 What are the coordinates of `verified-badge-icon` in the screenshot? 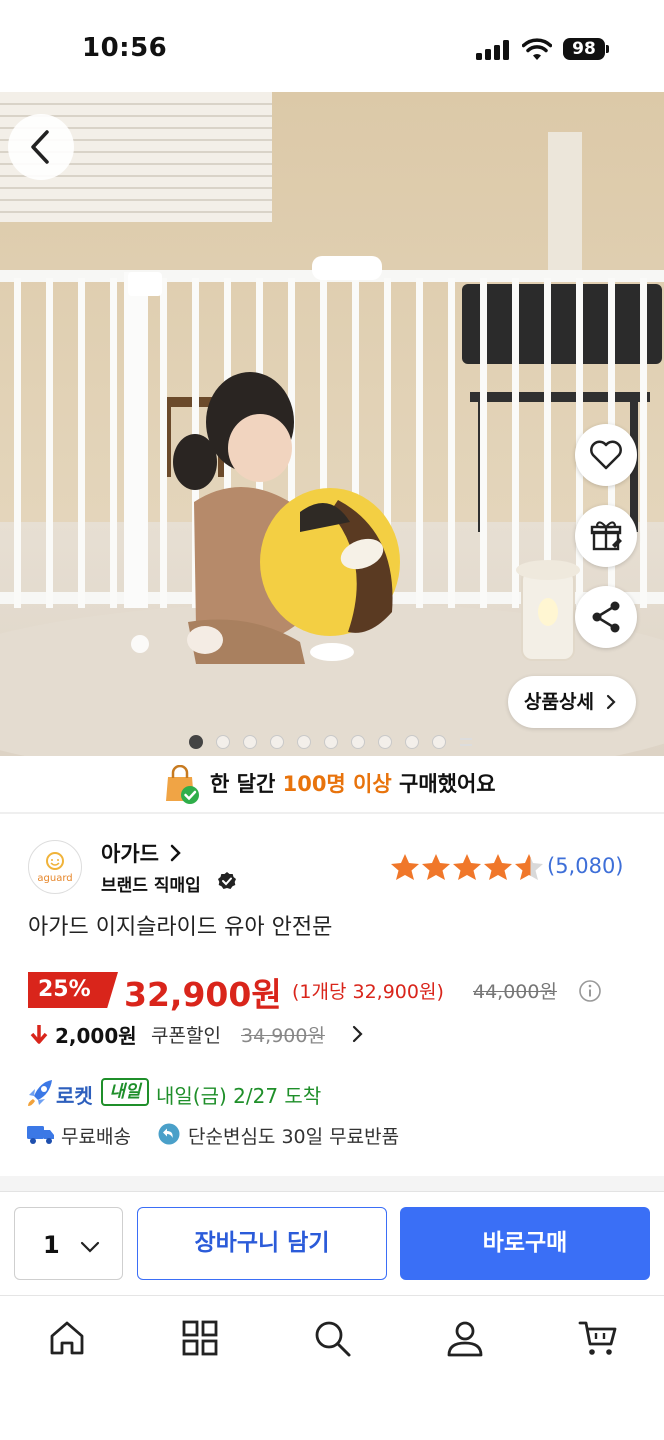 It's located at (227, 880).